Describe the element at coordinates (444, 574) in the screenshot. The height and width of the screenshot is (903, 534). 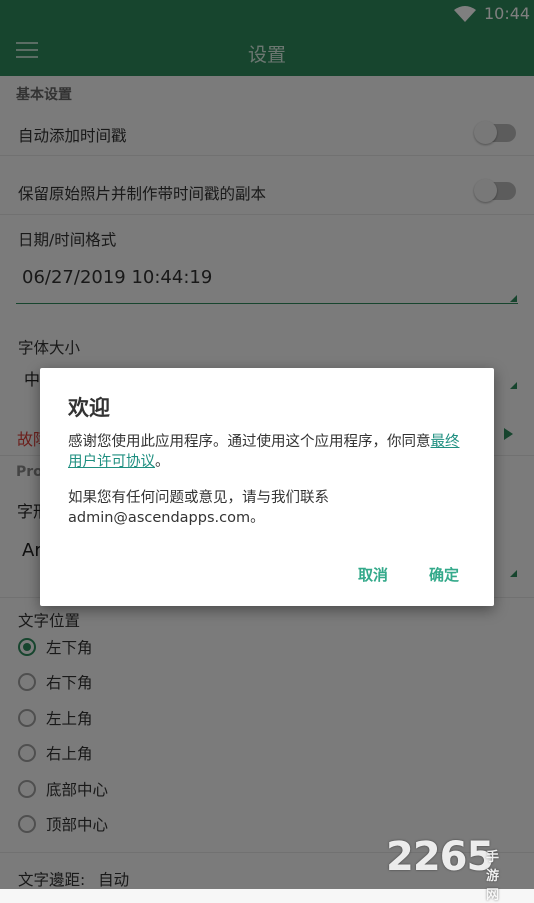
I see `ok-button: 确定` at that location.